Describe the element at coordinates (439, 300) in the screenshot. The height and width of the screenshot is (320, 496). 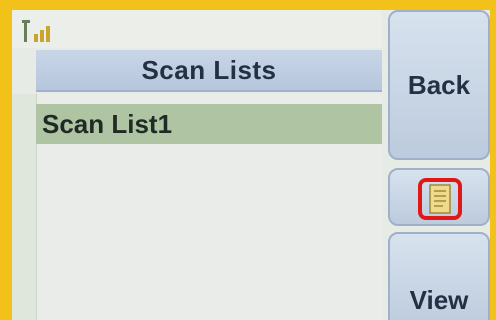
I see `view-button-label: View` at that location.